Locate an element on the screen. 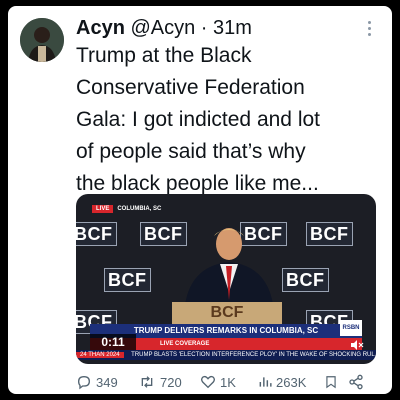 The image size is (400, 400). location-label: COLUMBIA, SC is located at coordinates (139, 209).